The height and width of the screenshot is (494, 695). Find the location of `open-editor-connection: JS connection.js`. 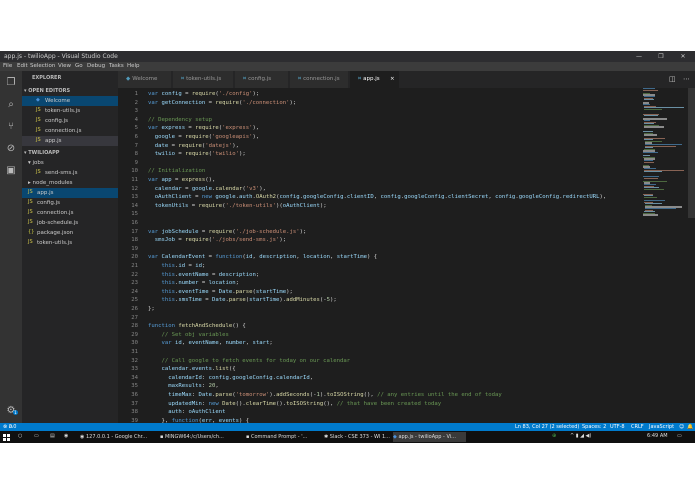

open-editor-connection: JS connection.js is located at coordinates (70, 131).